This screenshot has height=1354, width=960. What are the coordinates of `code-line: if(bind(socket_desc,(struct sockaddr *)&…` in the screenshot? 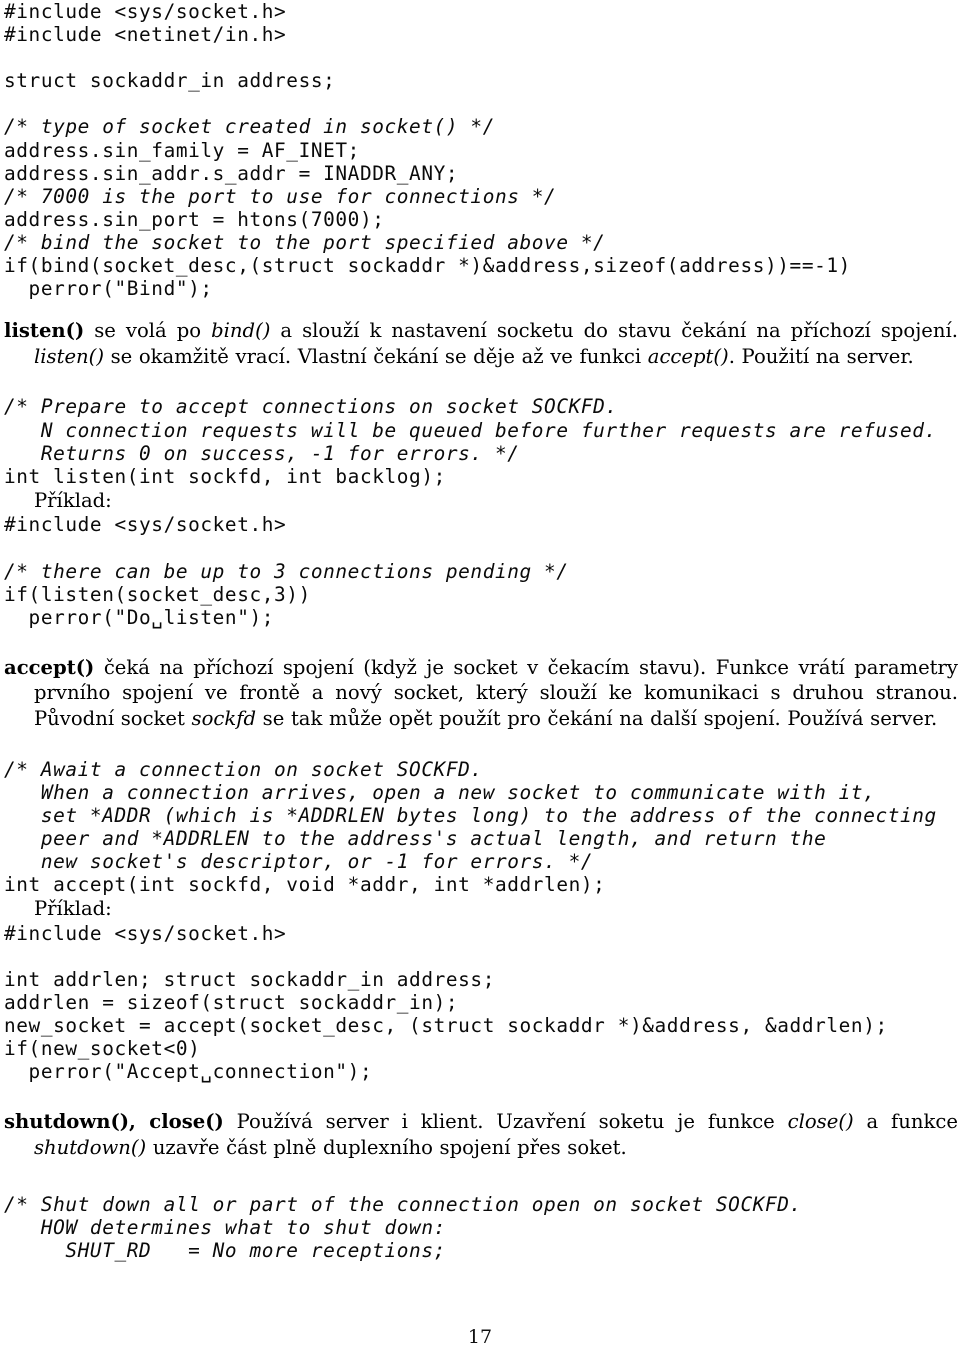 It's located at (427, 266).